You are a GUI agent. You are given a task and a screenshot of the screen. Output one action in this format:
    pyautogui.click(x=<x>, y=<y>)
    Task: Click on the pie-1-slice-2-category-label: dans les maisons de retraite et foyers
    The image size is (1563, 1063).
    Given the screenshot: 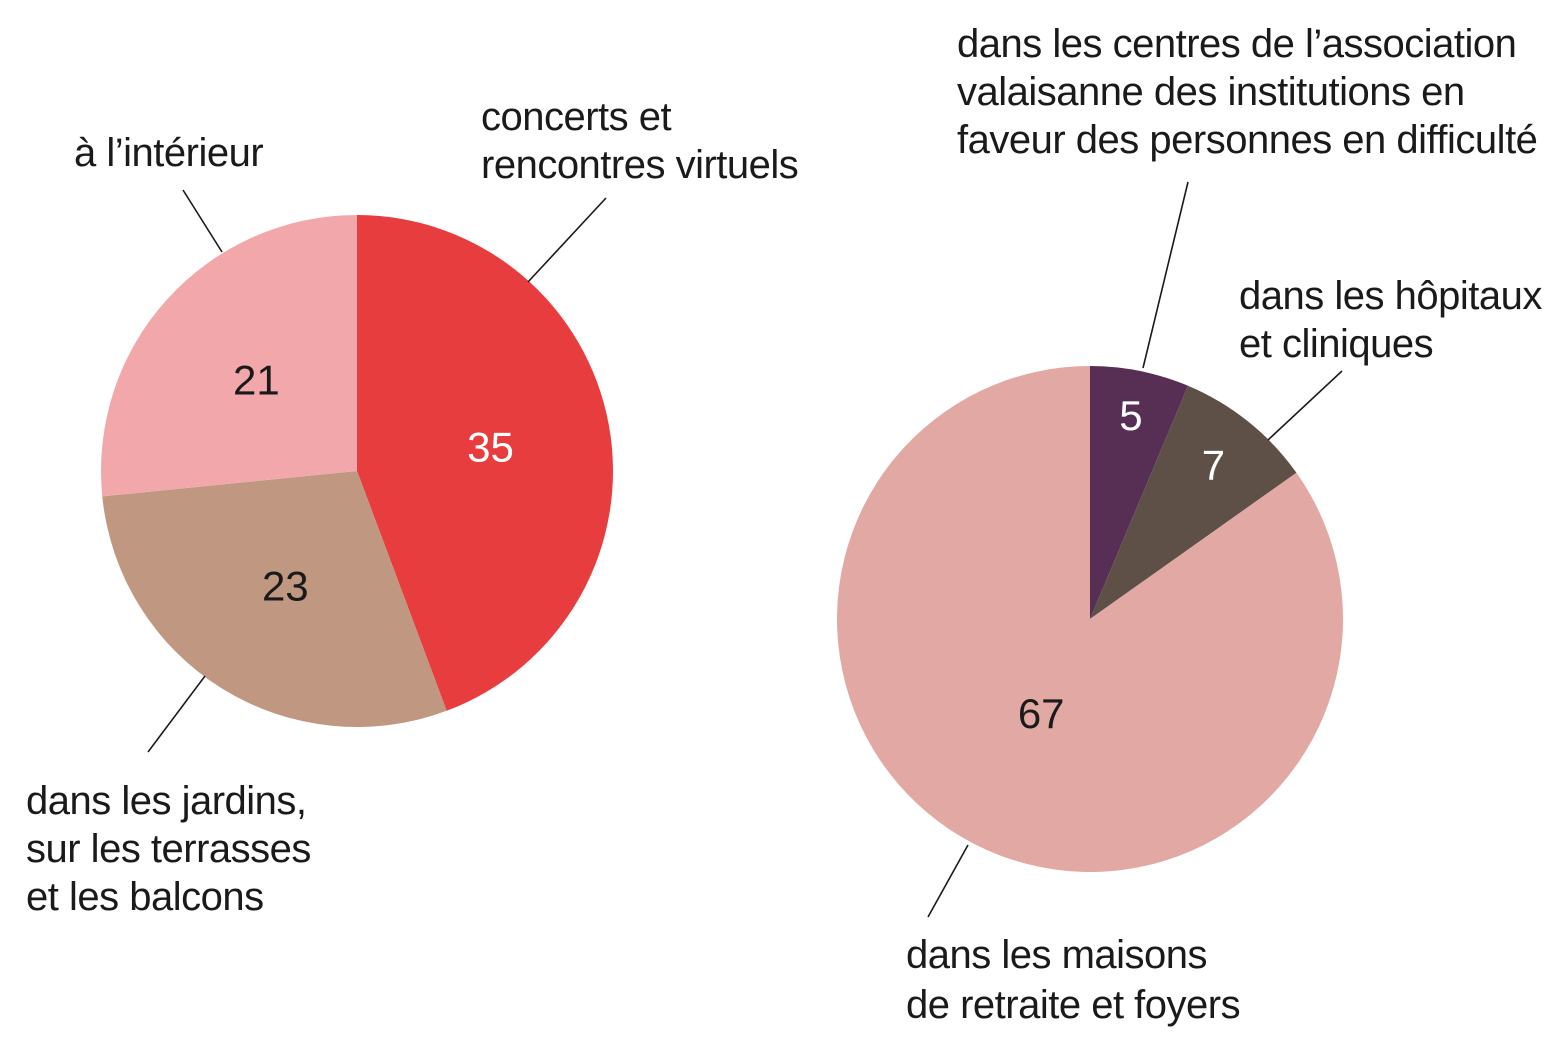 What is the action you would take?
    pyautogui.click(x=1073, y=980)
    